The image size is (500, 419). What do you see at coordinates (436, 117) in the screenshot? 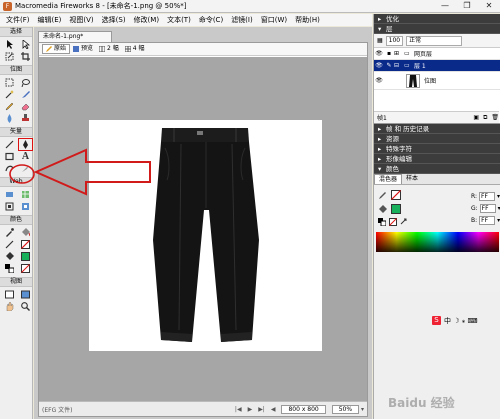
I see `layers-footer: 帧1 ▣ ⧉ 🗑` at bounding box center [436, 117].